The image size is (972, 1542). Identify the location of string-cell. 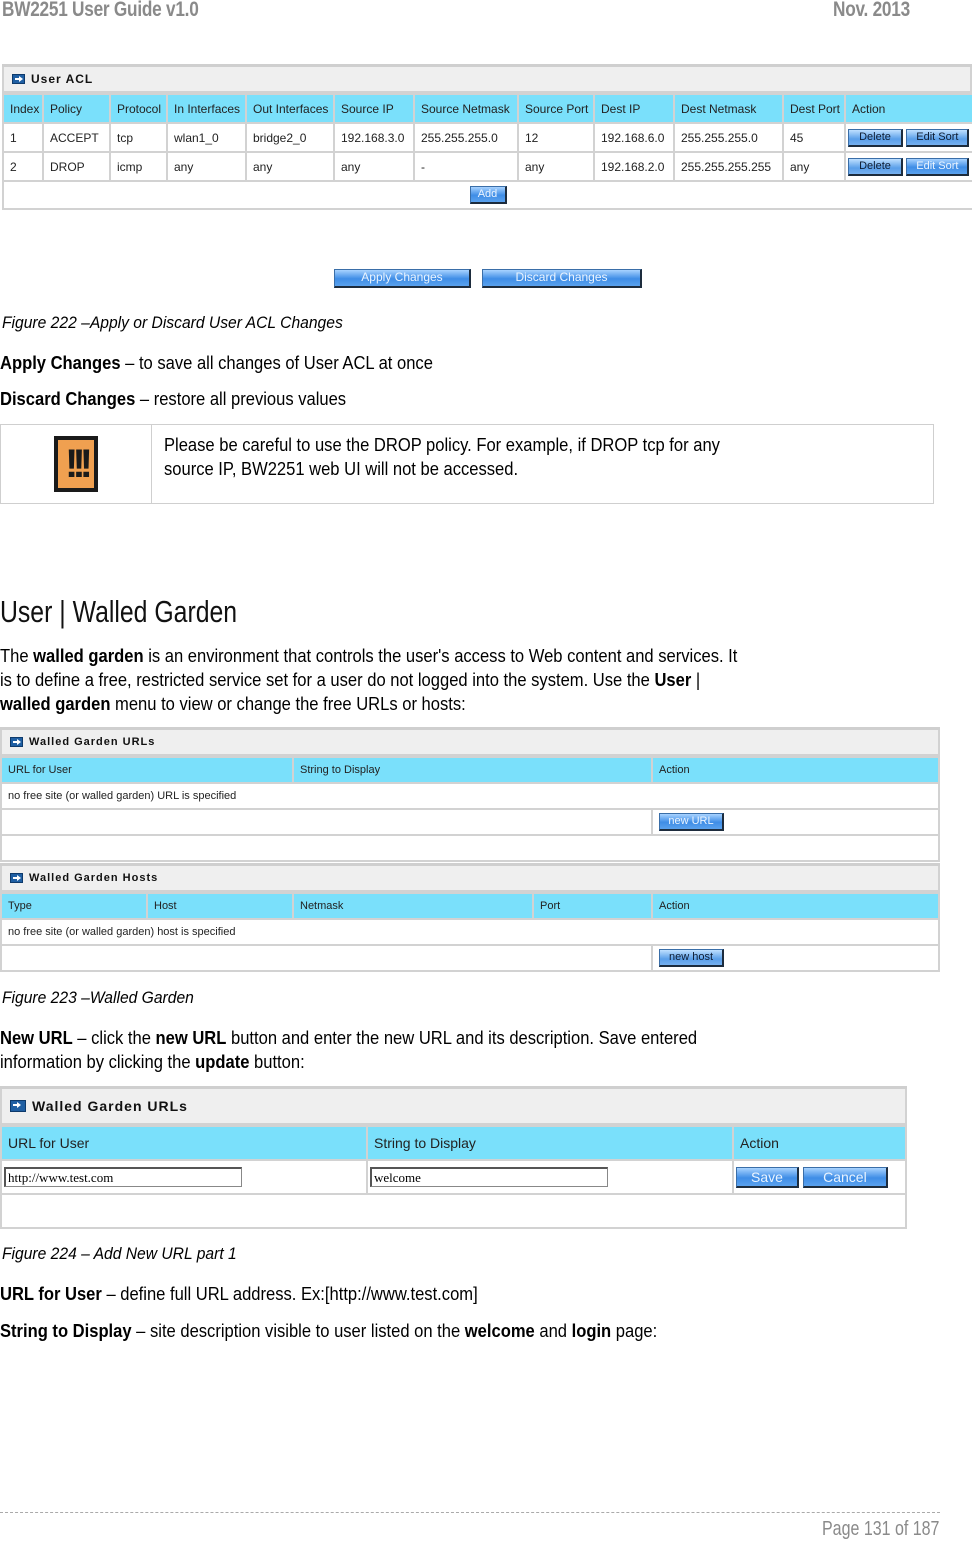
(550, 1177).